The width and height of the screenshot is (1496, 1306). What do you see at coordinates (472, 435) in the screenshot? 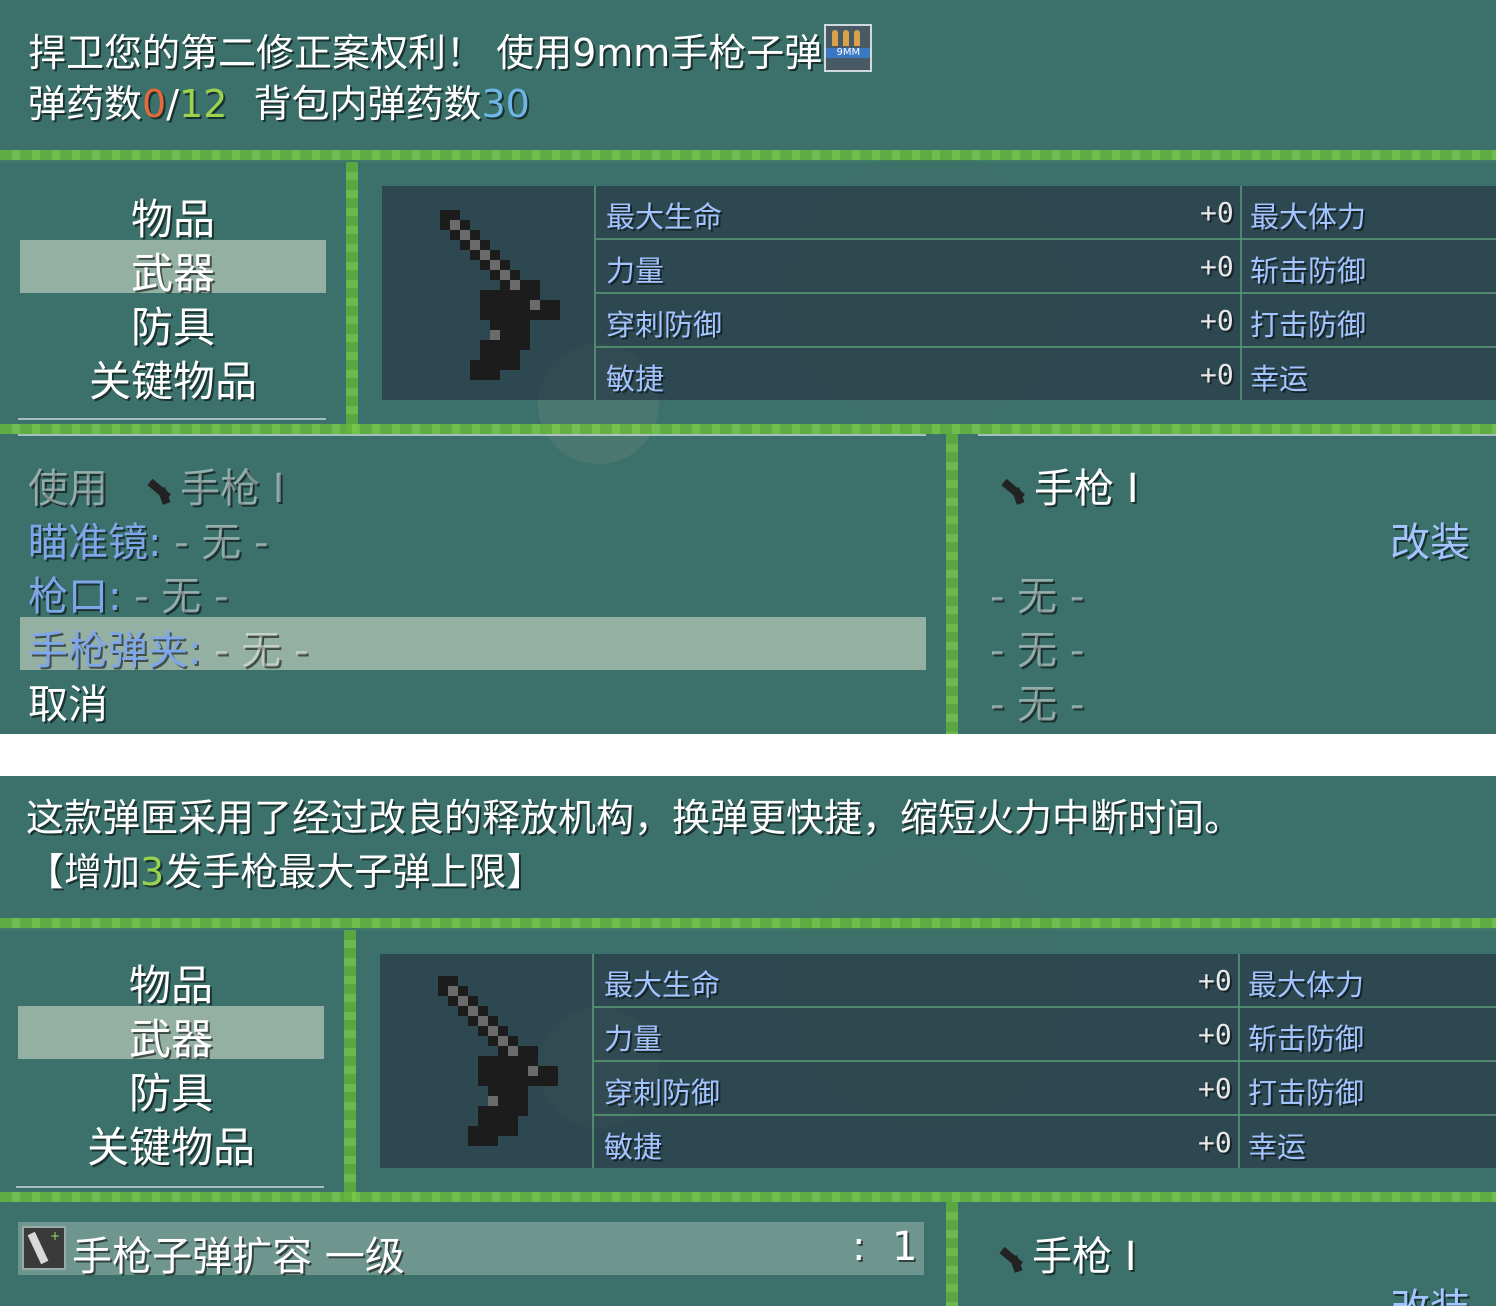
I see `slot-window-border` at bounding box center [472, 435].